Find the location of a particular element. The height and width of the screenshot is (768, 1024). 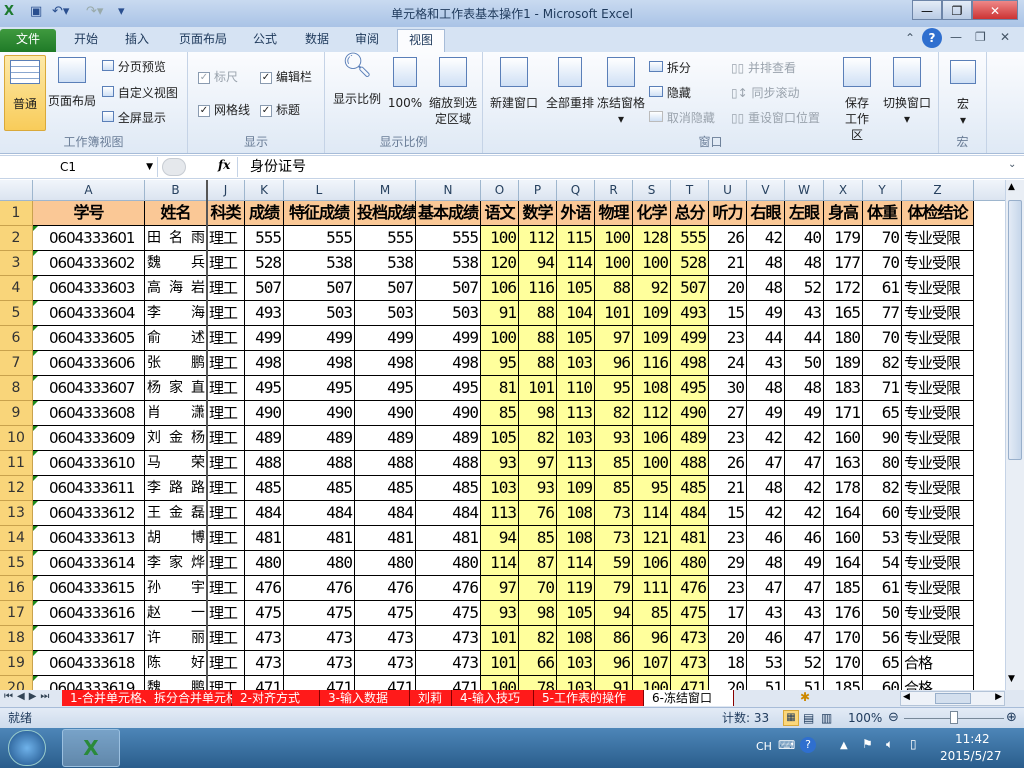

table-cell: 合格 is located at coordinates (938, 663).